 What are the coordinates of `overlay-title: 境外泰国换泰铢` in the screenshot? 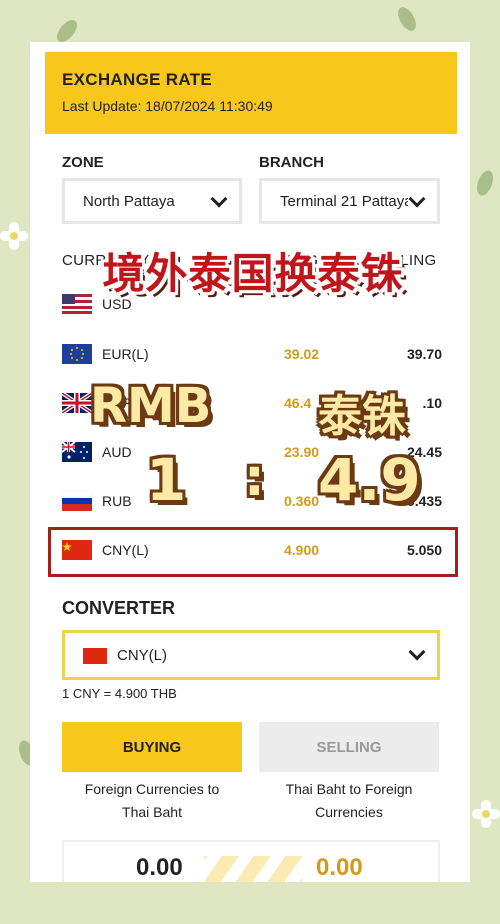 It's located at (253, 273).